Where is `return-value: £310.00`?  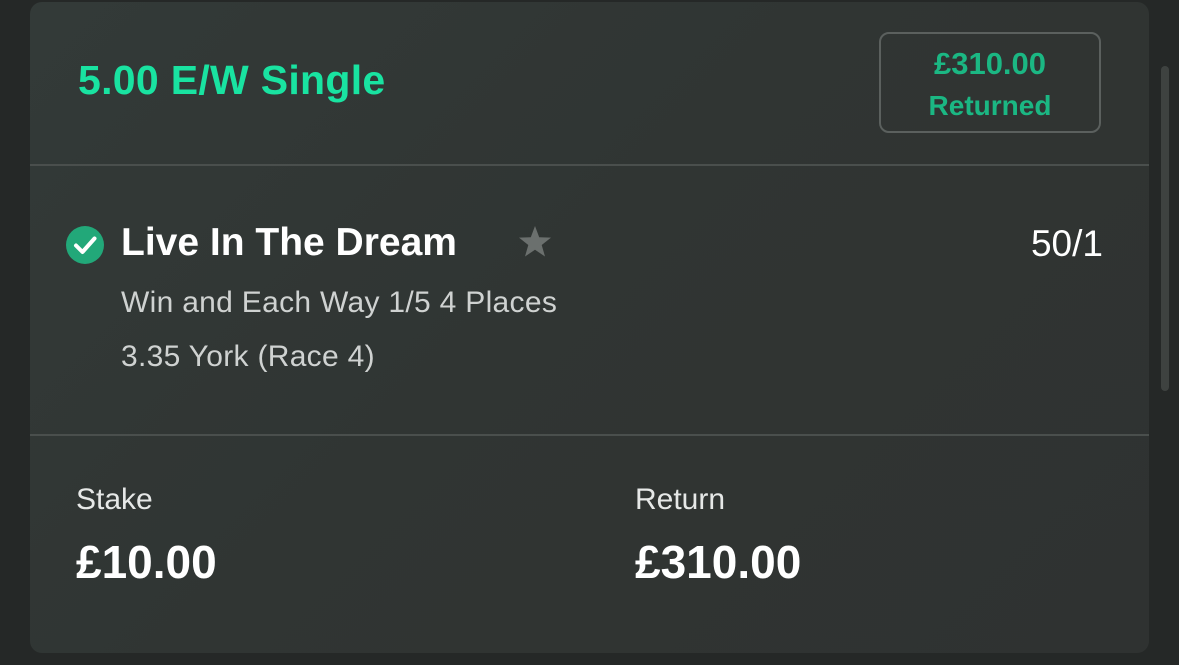
return-value: £310.00 is located at coordinates (718, 562).